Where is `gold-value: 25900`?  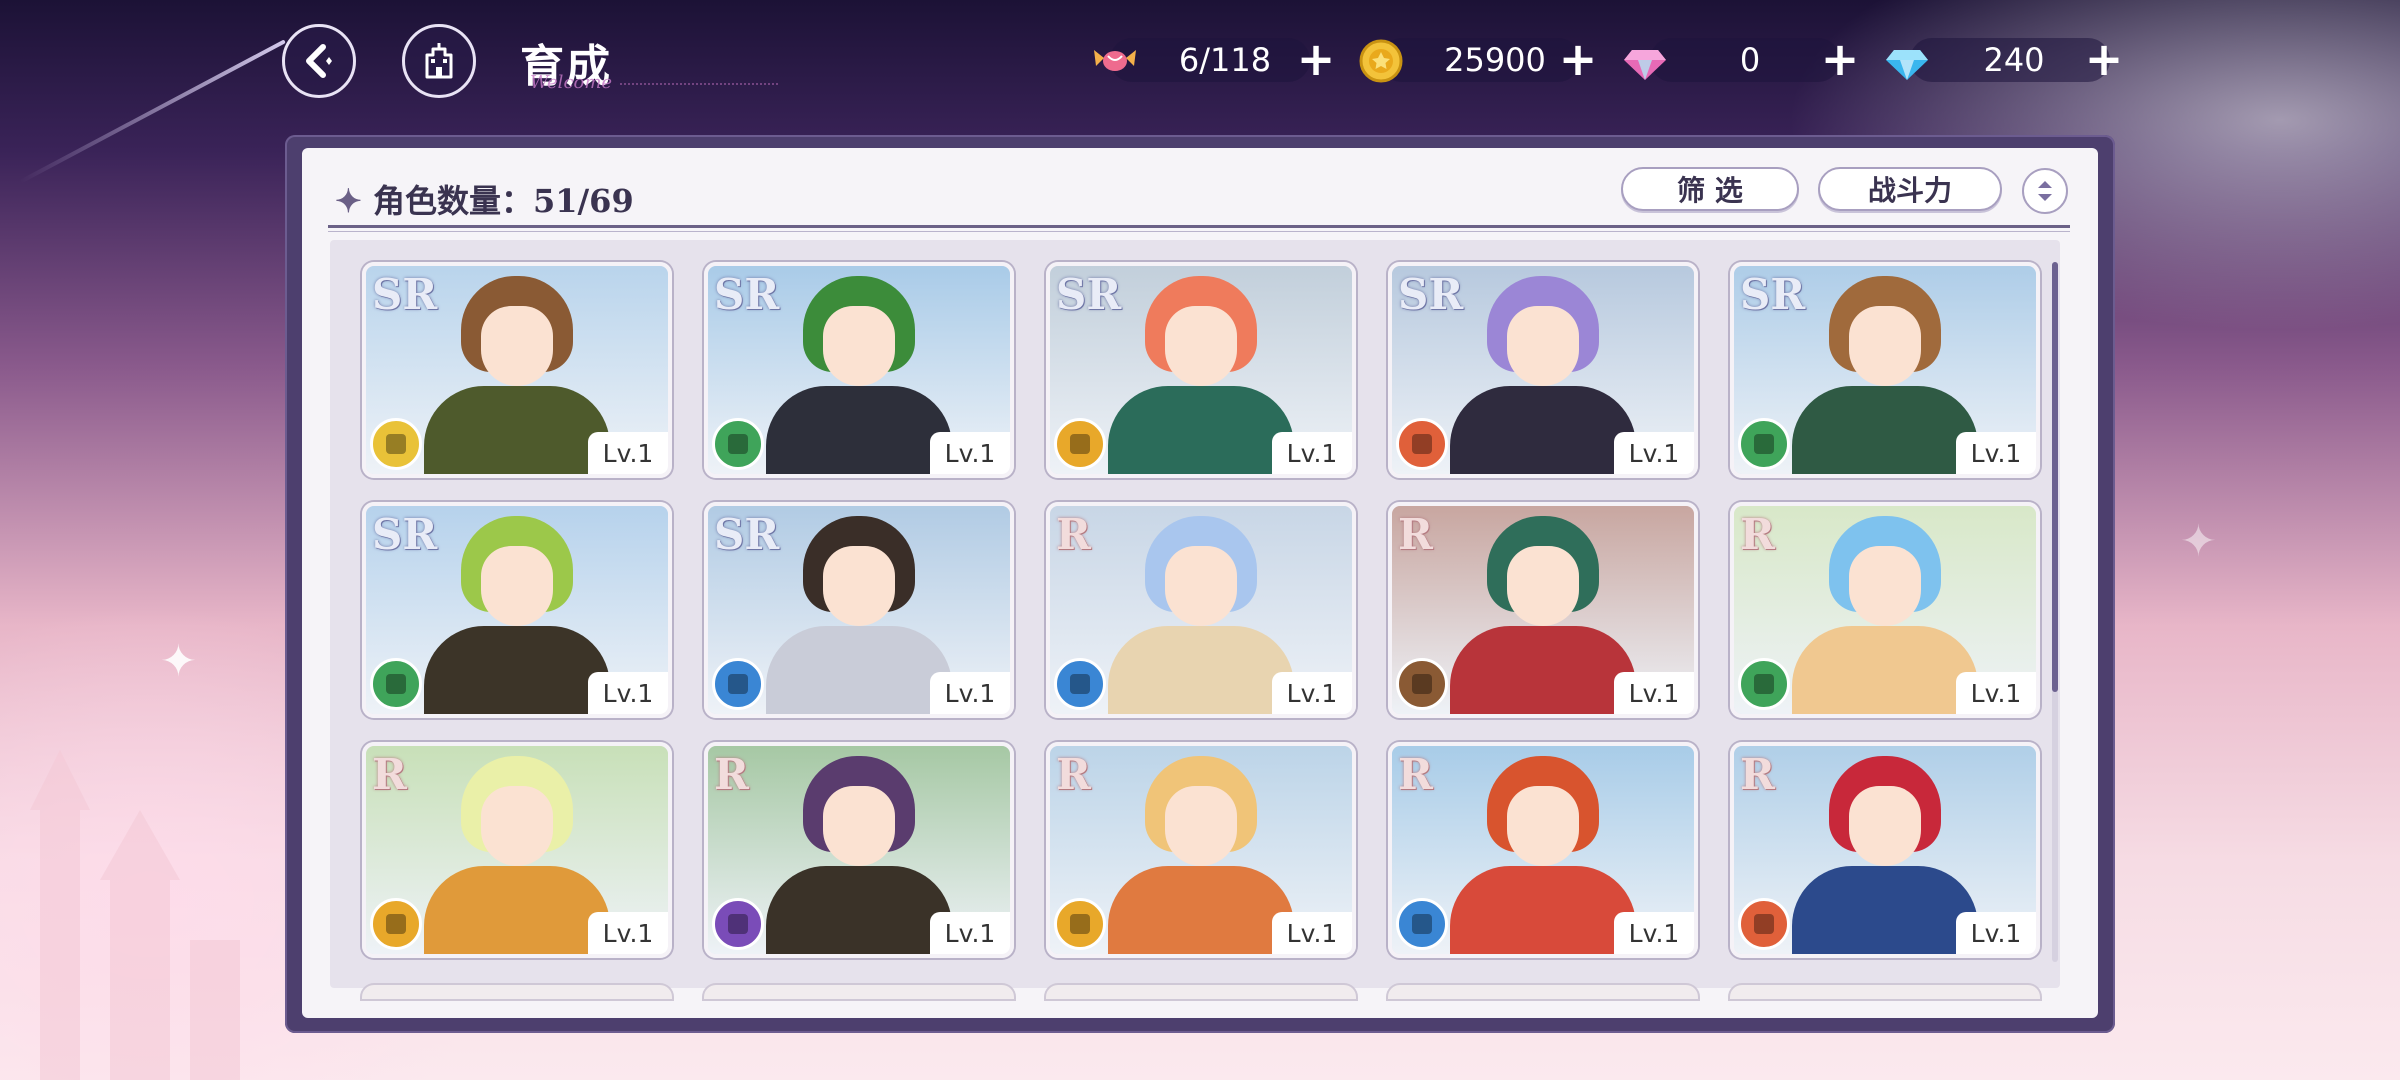 gold-value: 25900 is located at coordinates (1495, 60).